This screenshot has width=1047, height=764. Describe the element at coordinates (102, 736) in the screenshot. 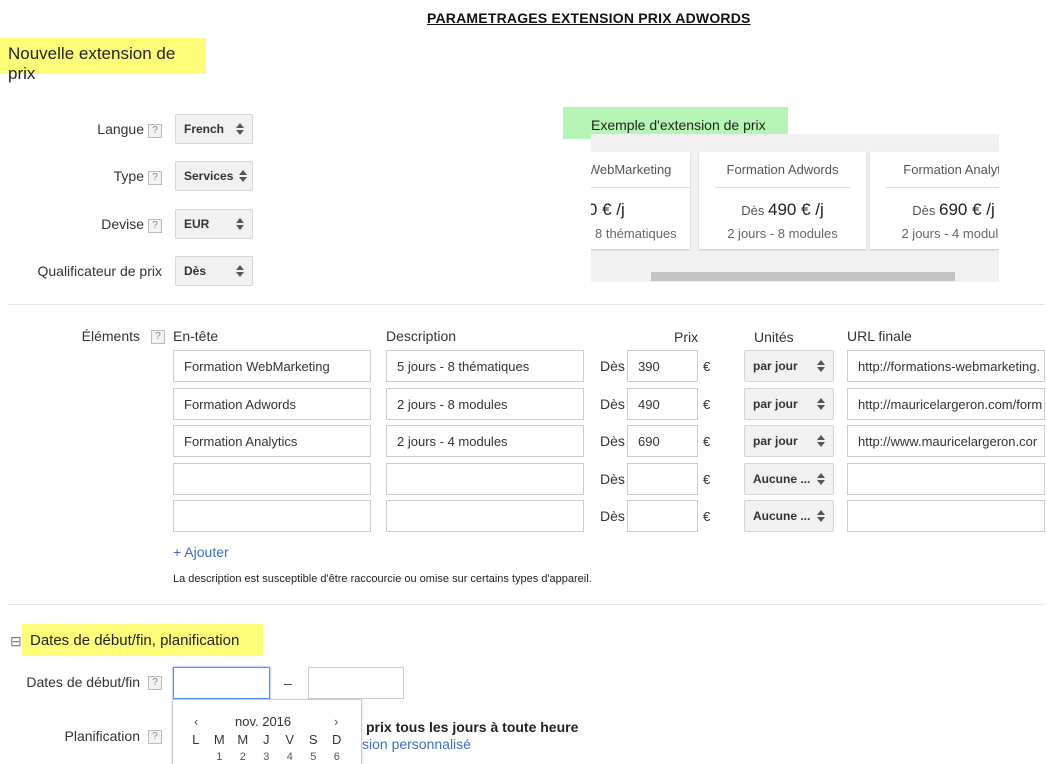

I see `planning-label: Planification` at that location.